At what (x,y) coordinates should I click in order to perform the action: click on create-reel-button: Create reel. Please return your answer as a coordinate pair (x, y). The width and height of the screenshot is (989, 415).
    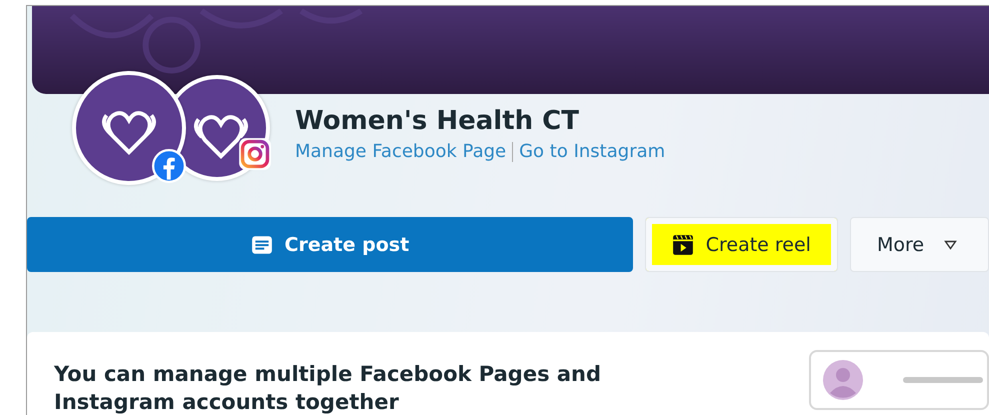
    Looking at the image, I should click on (741, 244).